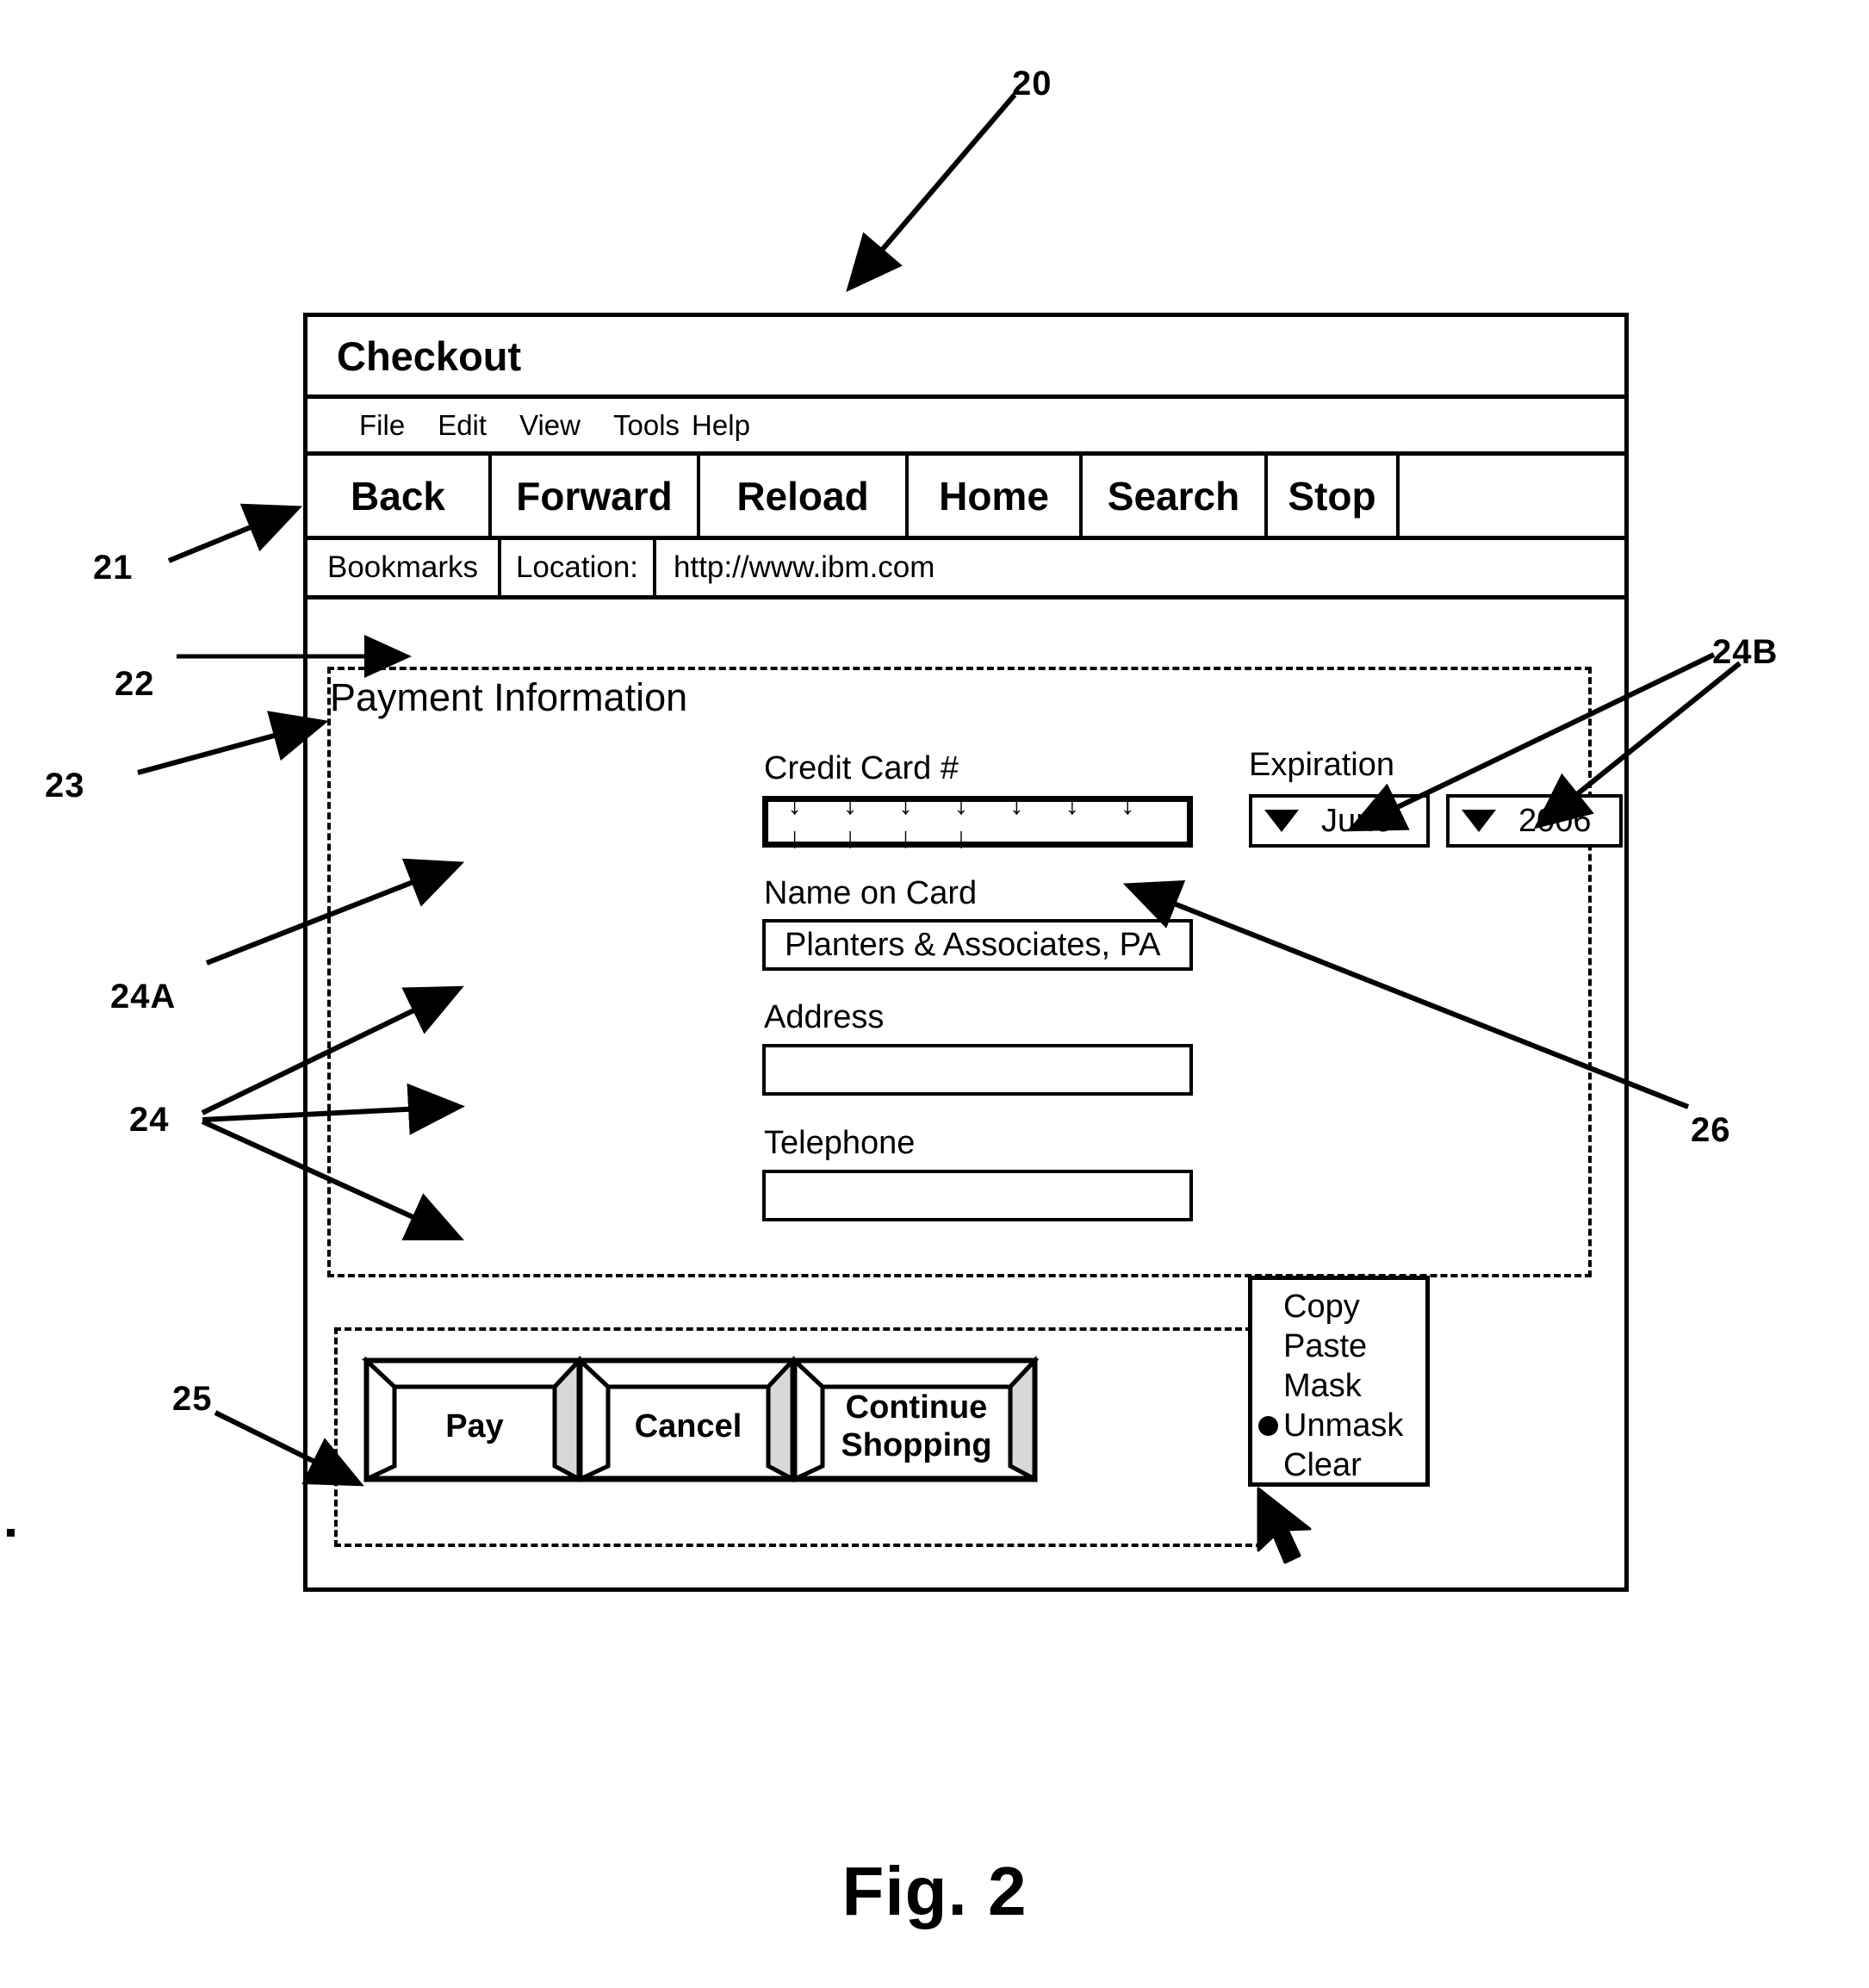 The height and width of the screenshot is (1988, 1869). What do you see at coordinates (113, 568) in the screenshot?
I see `ref-numeral-21: 21` at bounding box center [113, 568].